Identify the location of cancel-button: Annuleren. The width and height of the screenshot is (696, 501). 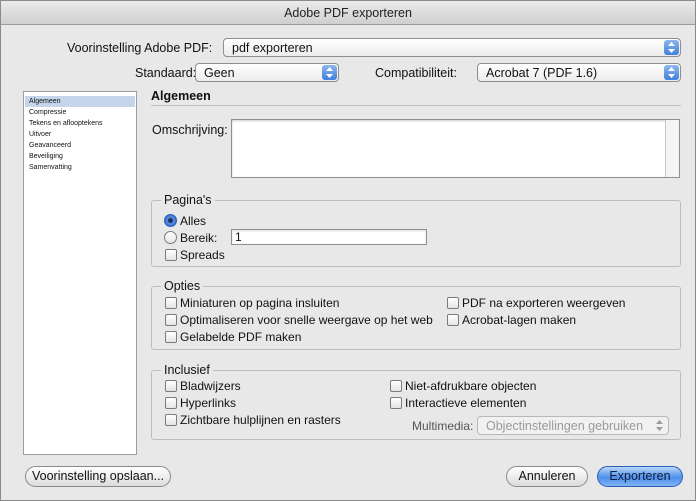
(547, 476).